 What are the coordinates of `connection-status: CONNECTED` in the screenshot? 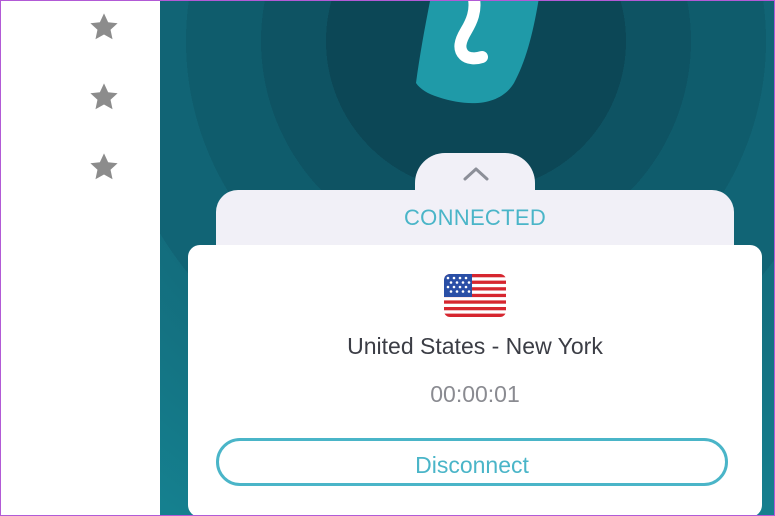 It's located at (475, 217).